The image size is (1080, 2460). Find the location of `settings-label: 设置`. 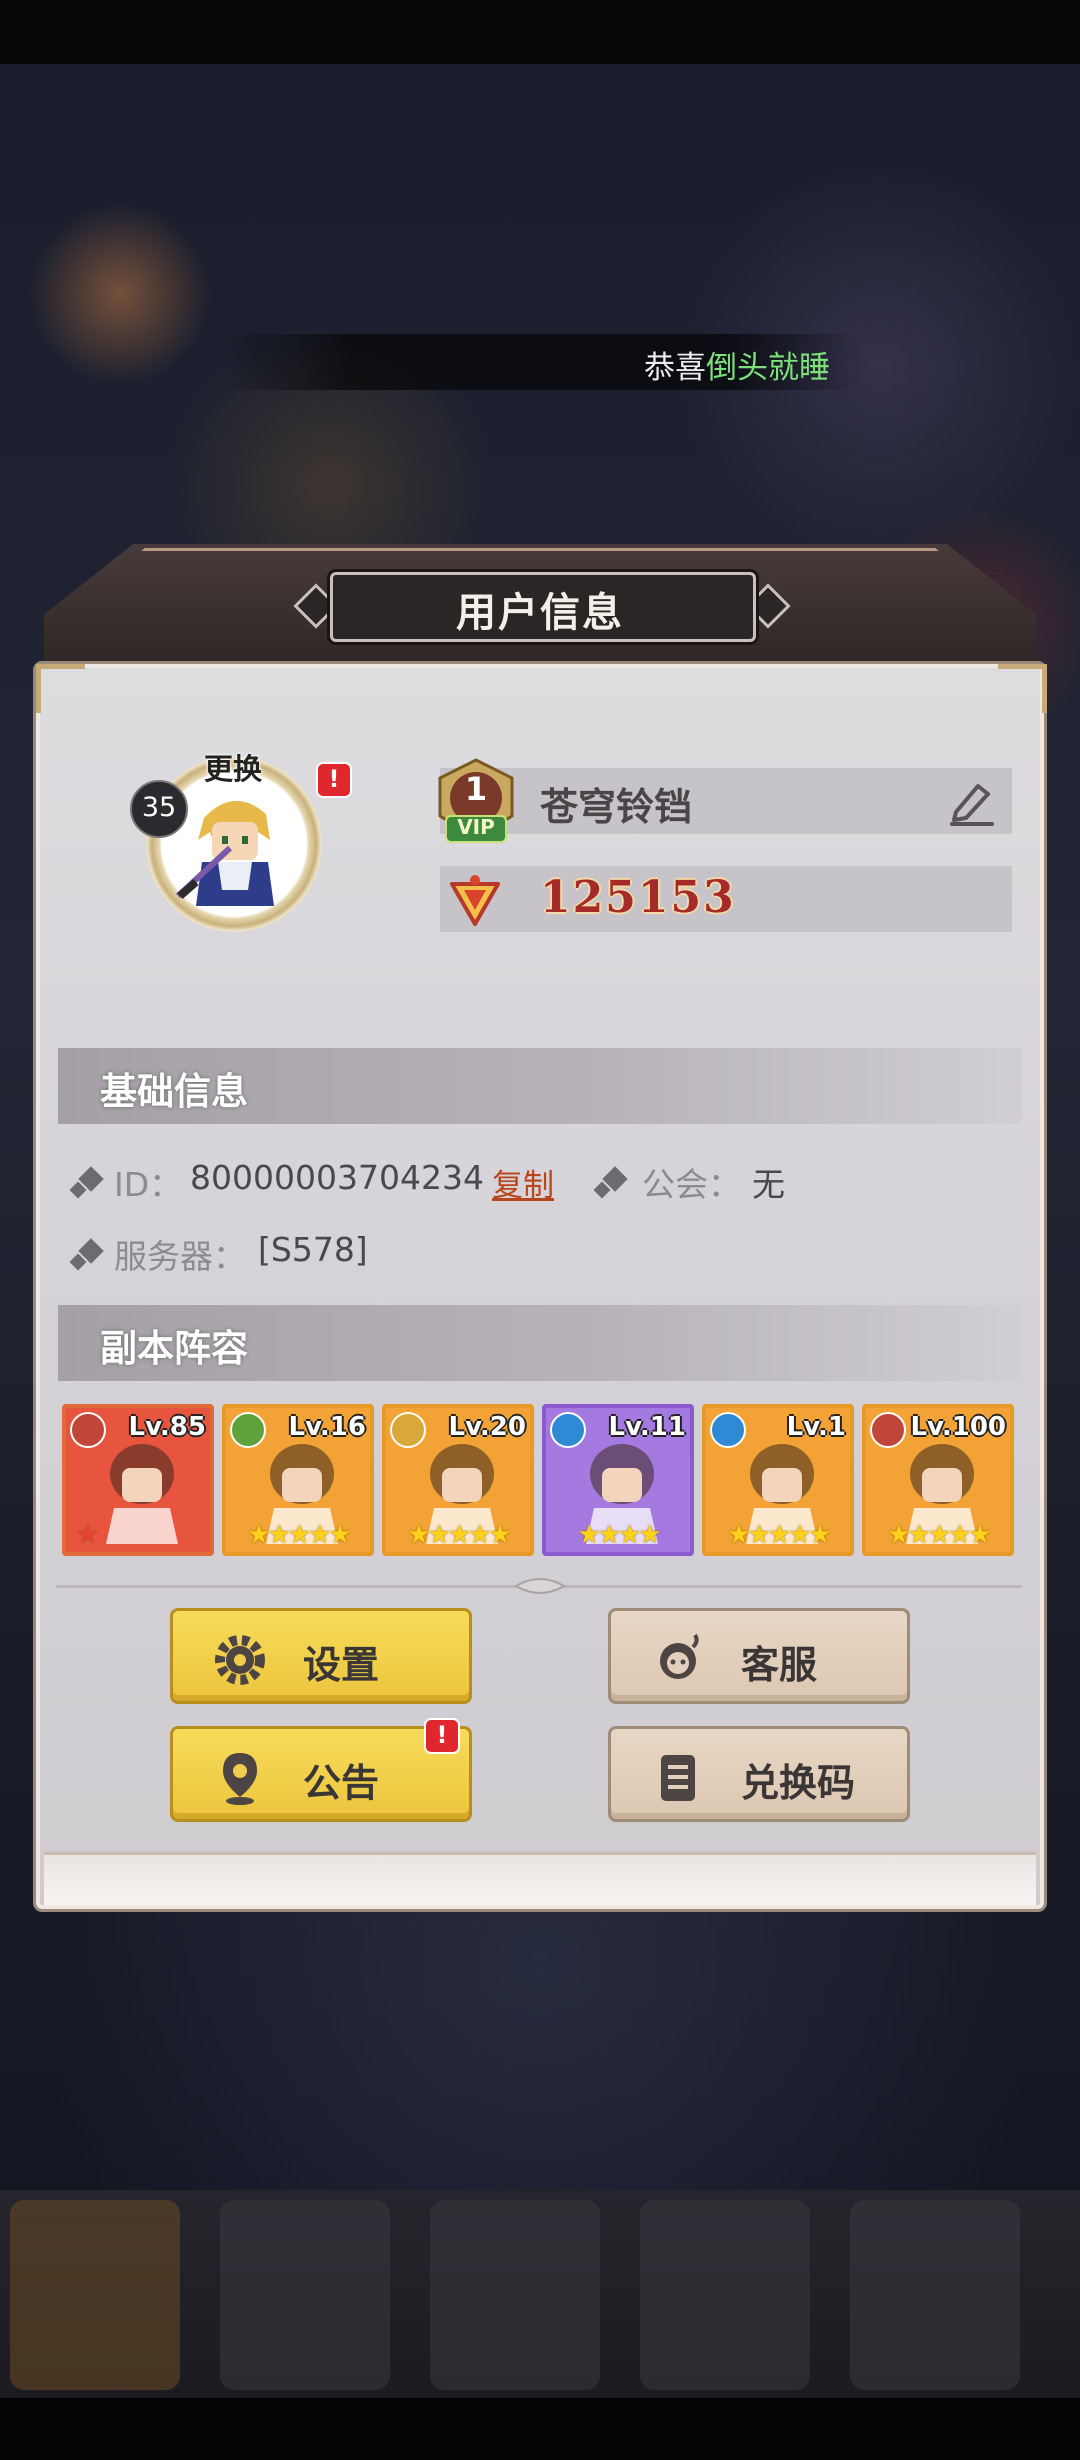

settings-label: 设置 is located at coordinates (341, 1665).